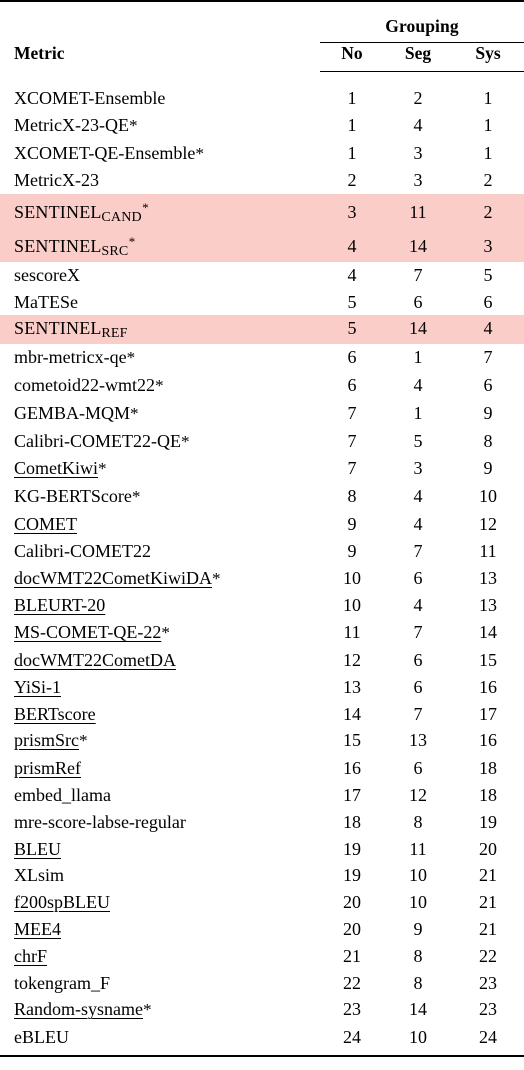 The height and width of the screenshot is (1070, 524). What do you see at coordinates (418, 740) in the screenshot?
I see `rank-cell-seg: 13` at bounding box center [418, 740].